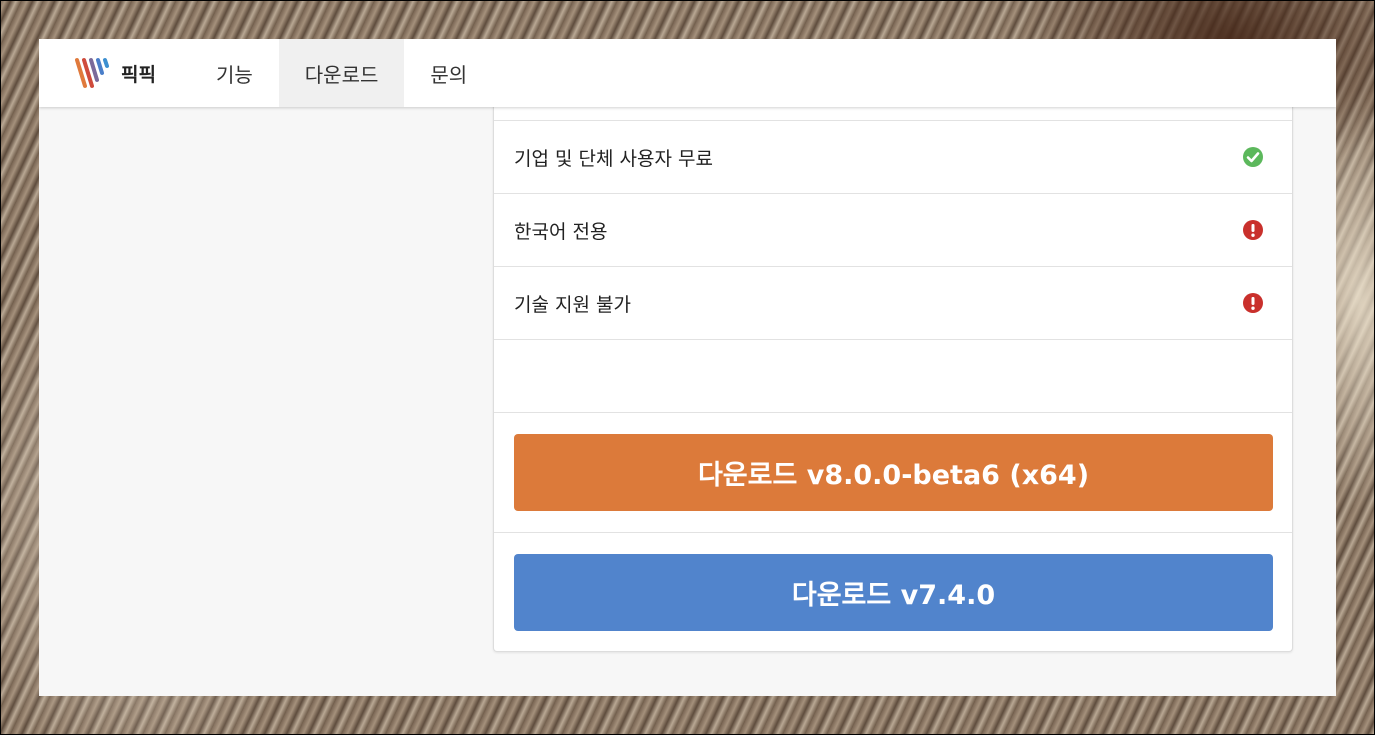  Describe the element at coordinates (893, 375) in the screenshot. I see `feature-row-empty` at that location.